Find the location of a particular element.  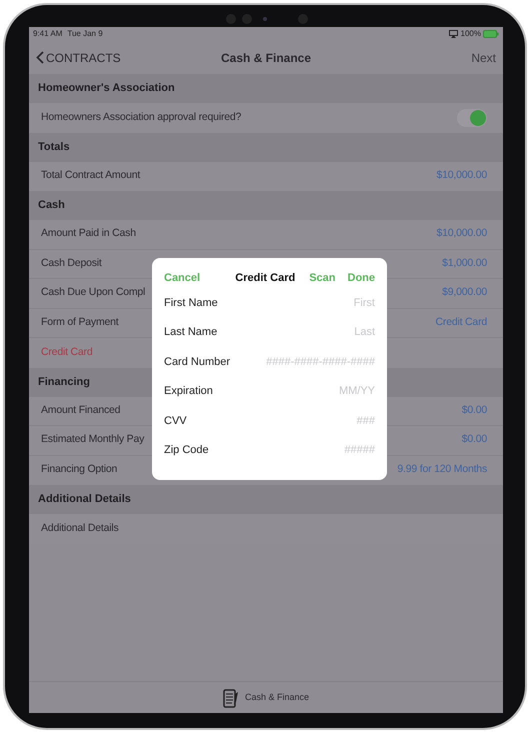

row-label: Cash Due Upon Compl is located at coordinates (93, 292).